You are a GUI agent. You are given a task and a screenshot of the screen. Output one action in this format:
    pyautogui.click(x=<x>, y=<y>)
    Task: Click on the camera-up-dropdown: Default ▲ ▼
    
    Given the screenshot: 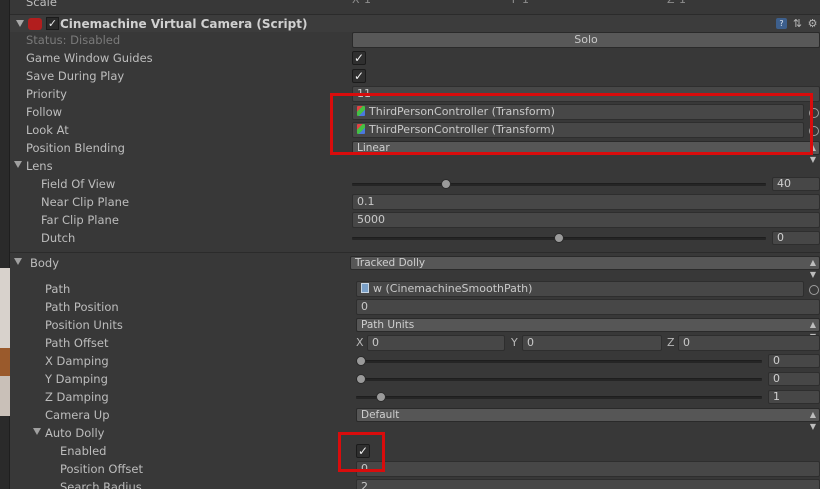 What is the action you would take?
    pyautogui.click(x=588, y=419)
    